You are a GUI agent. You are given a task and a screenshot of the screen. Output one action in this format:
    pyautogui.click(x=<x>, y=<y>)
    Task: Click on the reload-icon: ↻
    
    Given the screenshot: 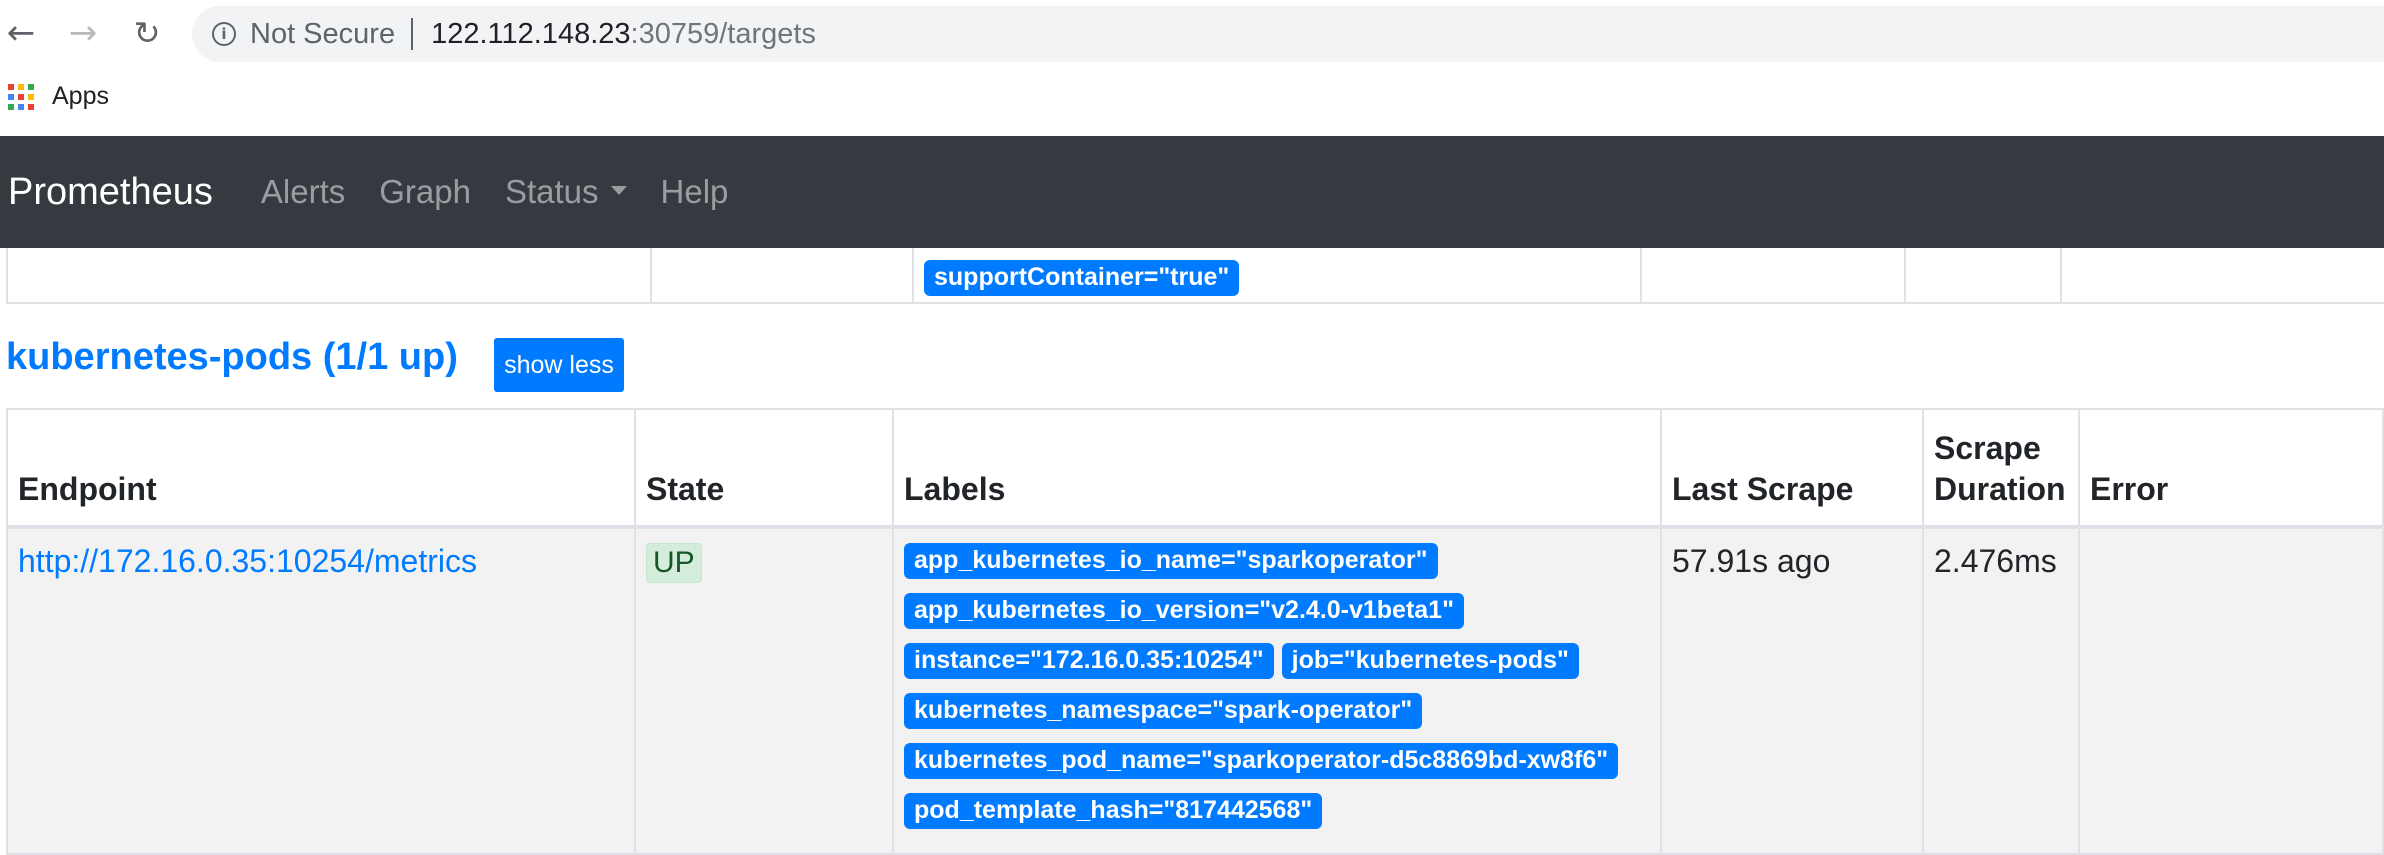 What is the action you would take?
    pyautogui.click(x=147, y=33)
    